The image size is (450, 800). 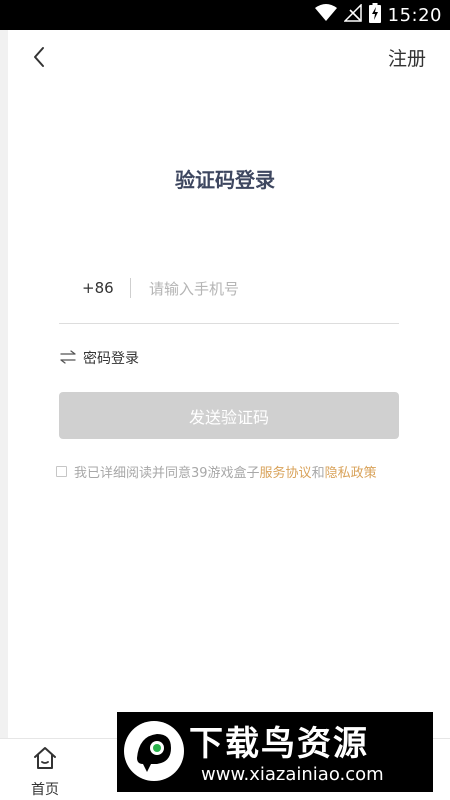 What do you see at coordinates (154, 753) in the screenshot?
I see `bird-logo-icon` at bounding box center [154, 753].